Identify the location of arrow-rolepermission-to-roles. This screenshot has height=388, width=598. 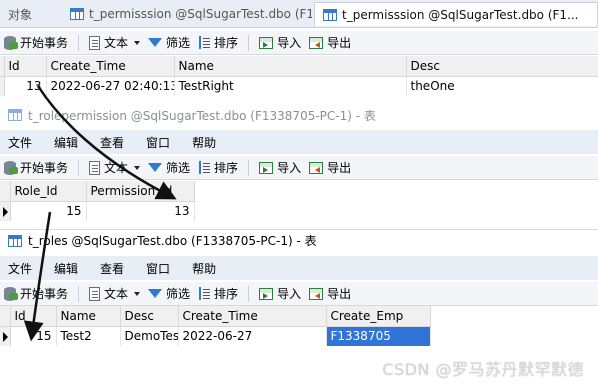
(37, 276).